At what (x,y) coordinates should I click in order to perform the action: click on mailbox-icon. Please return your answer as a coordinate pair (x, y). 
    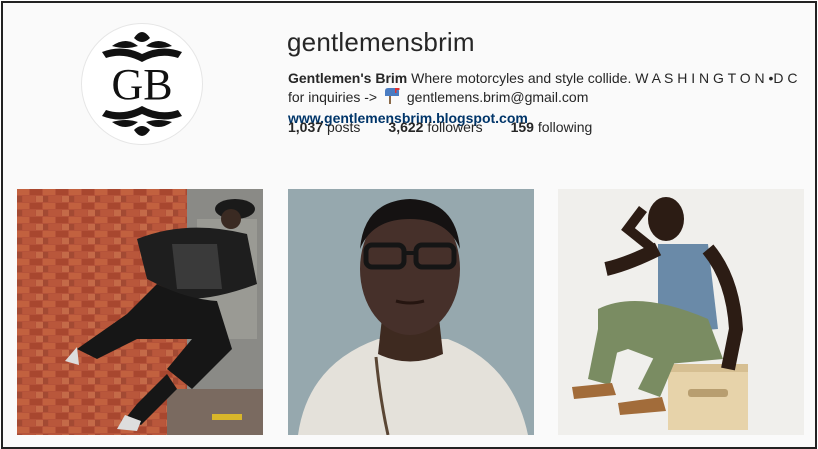
    Looking at the image, I should click on (392, 98).